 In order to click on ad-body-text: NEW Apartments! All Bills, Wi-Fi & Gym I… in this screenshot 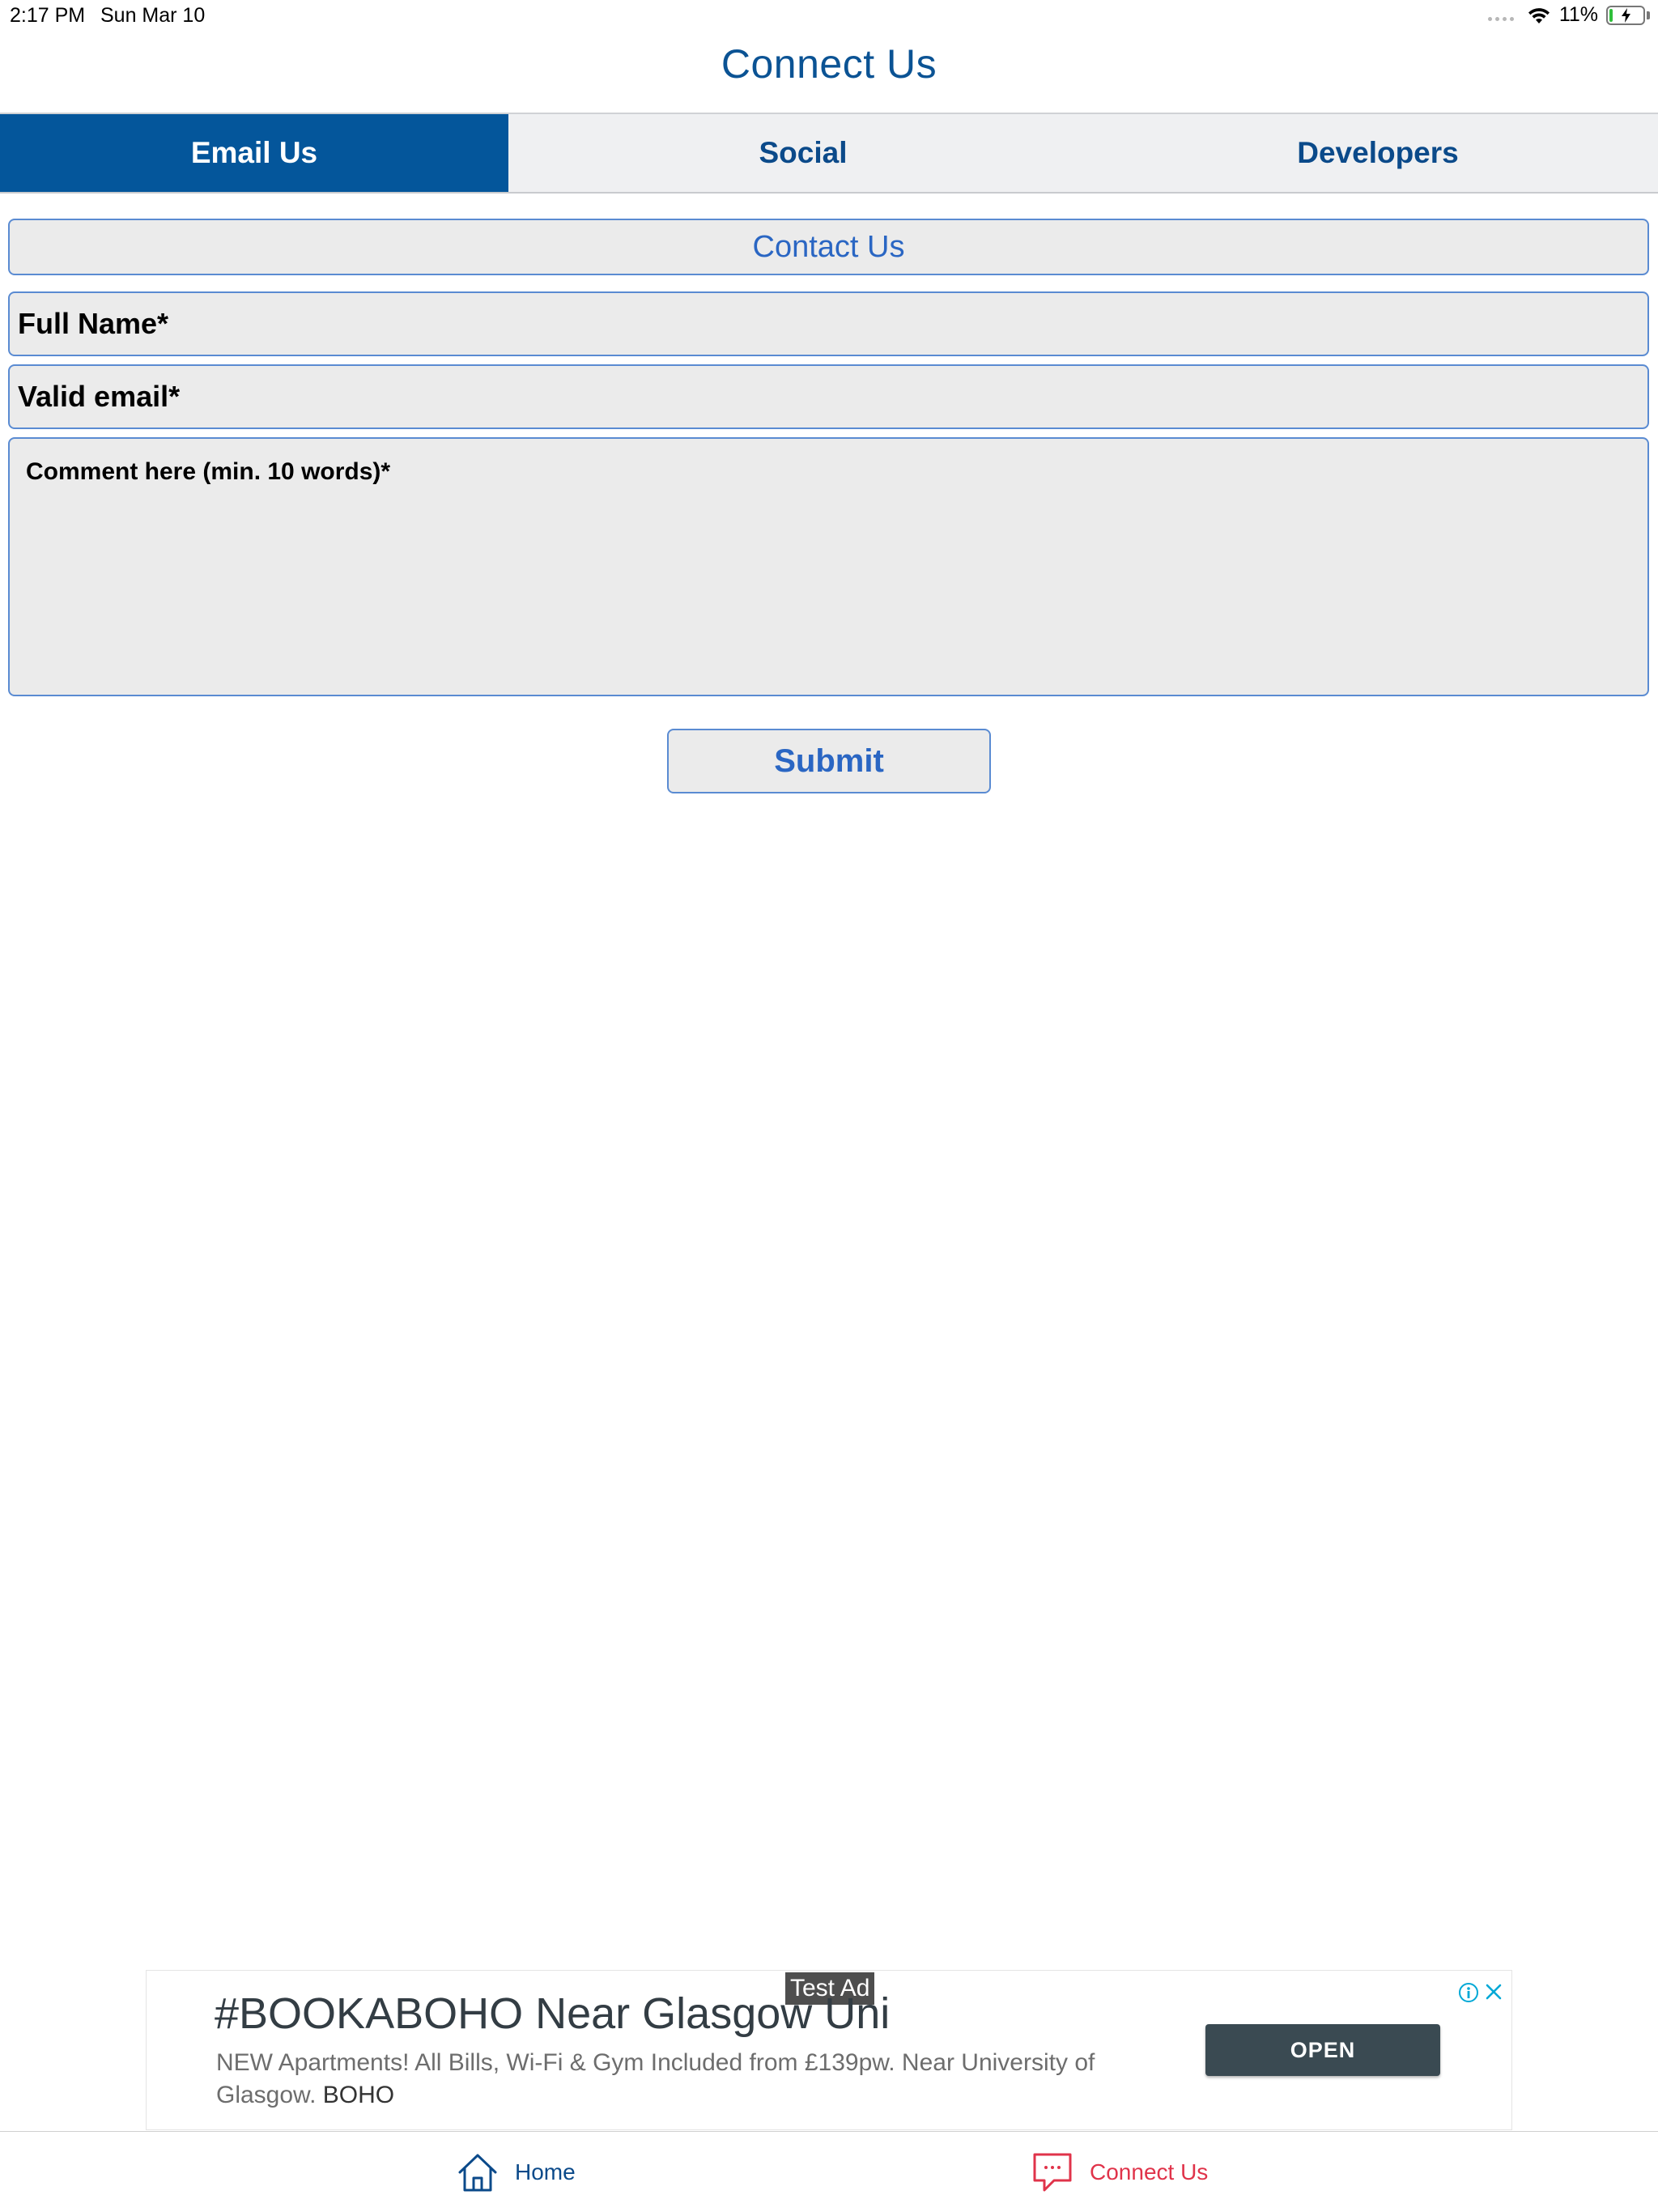, I will do `click(681, 2080)`.